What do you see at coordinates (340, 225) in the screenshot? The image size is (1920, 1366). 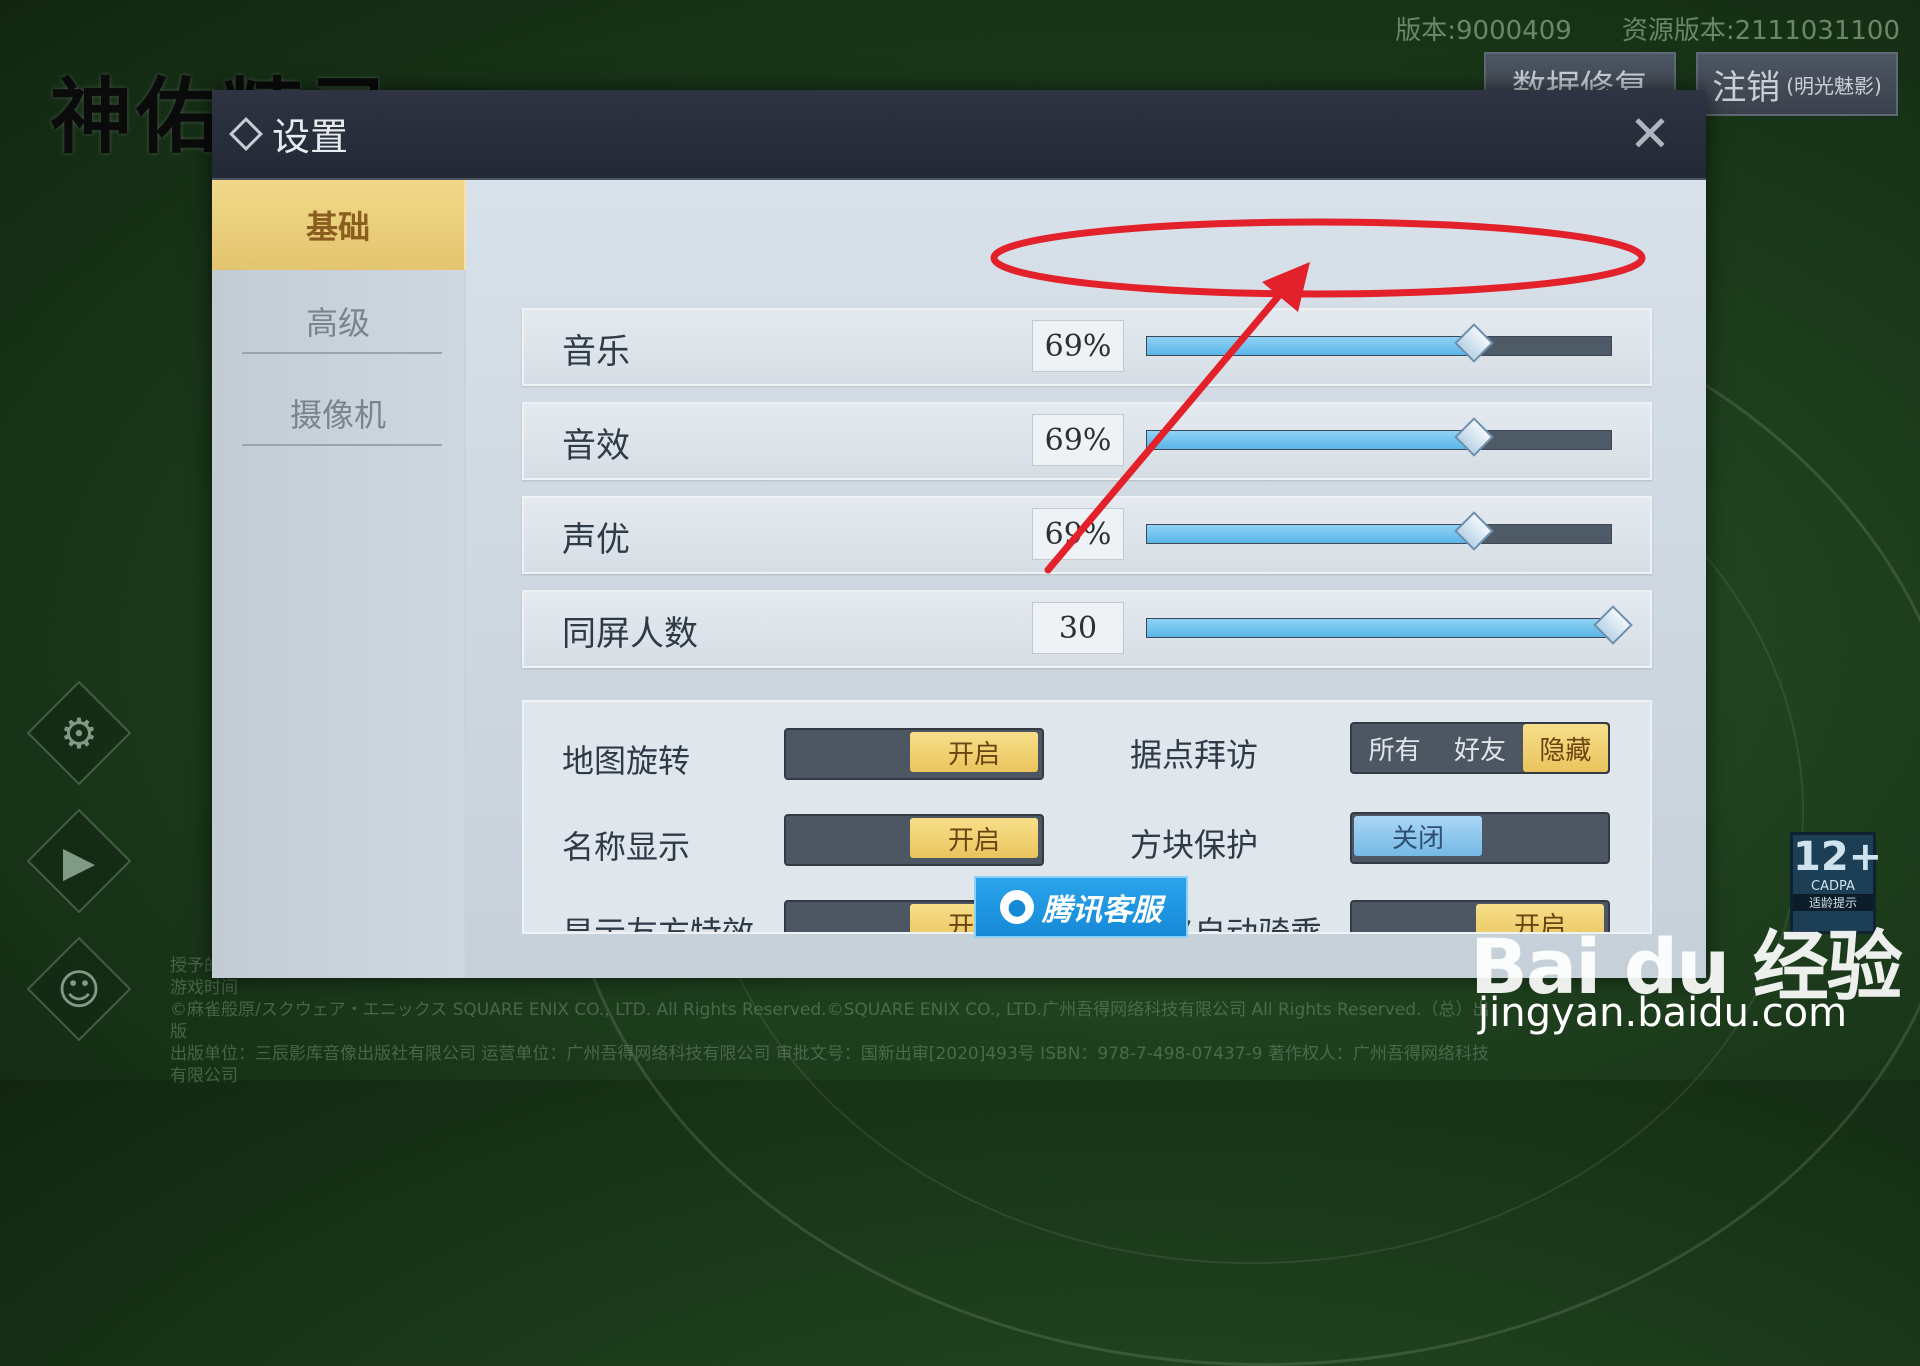 I see `tab-basic: 基础` at bounding box center [340, 225].